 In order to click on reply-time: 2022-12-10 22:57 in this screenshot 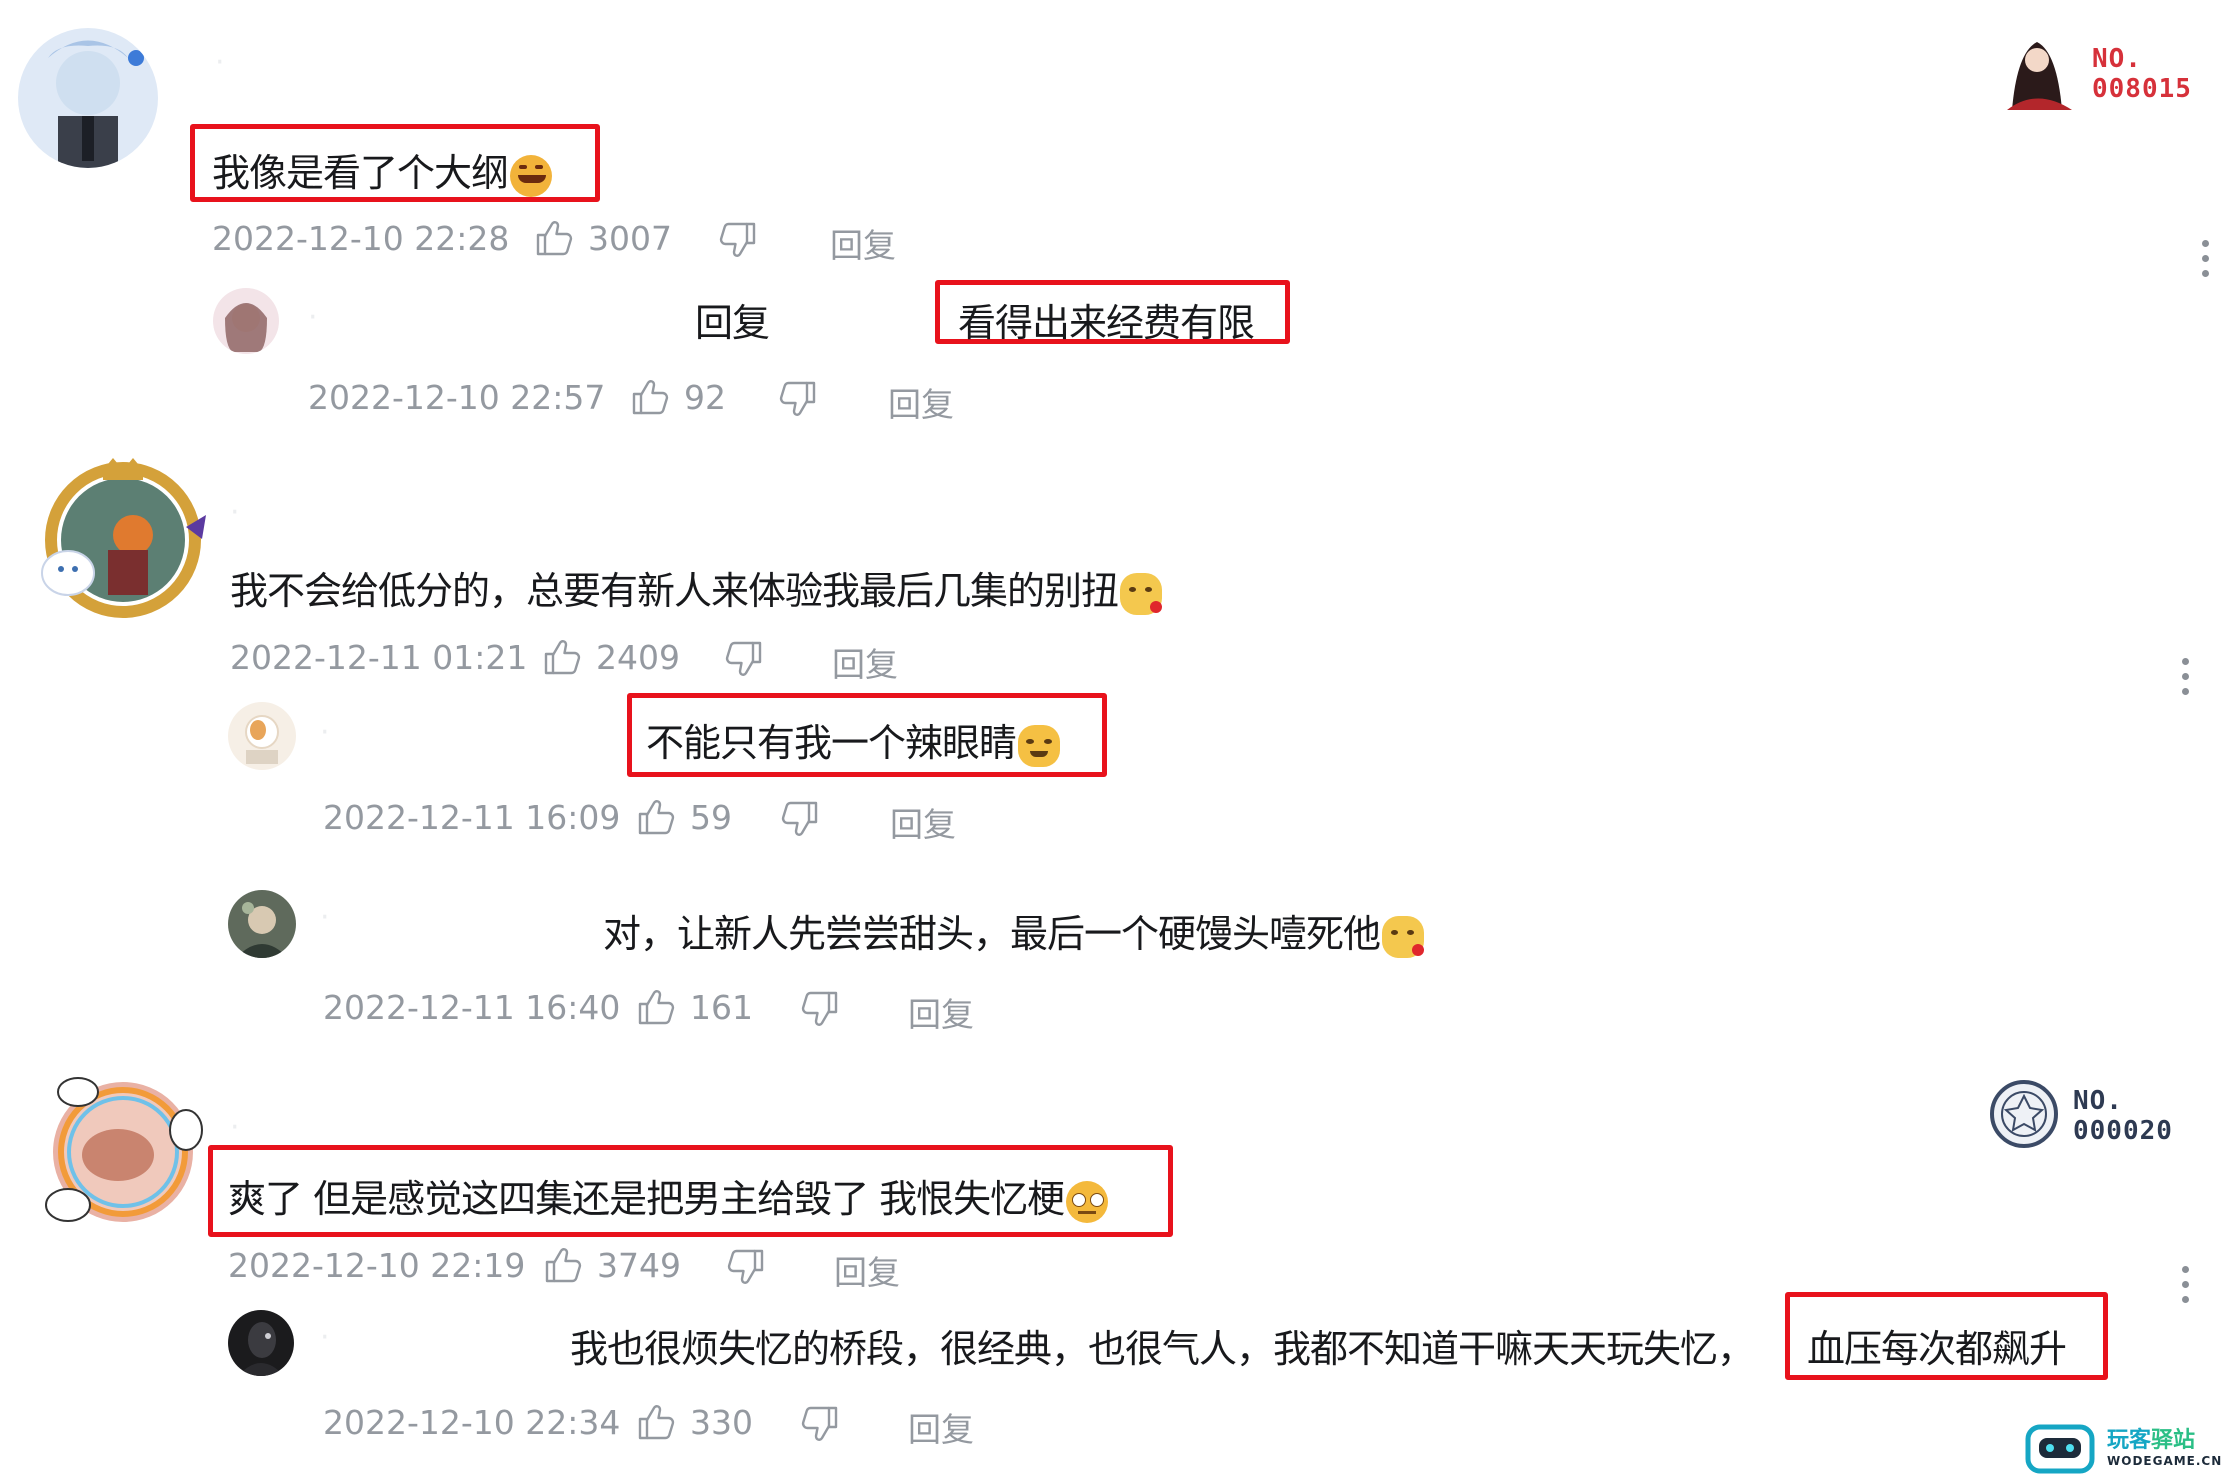, I will do `click(457, 397)`.